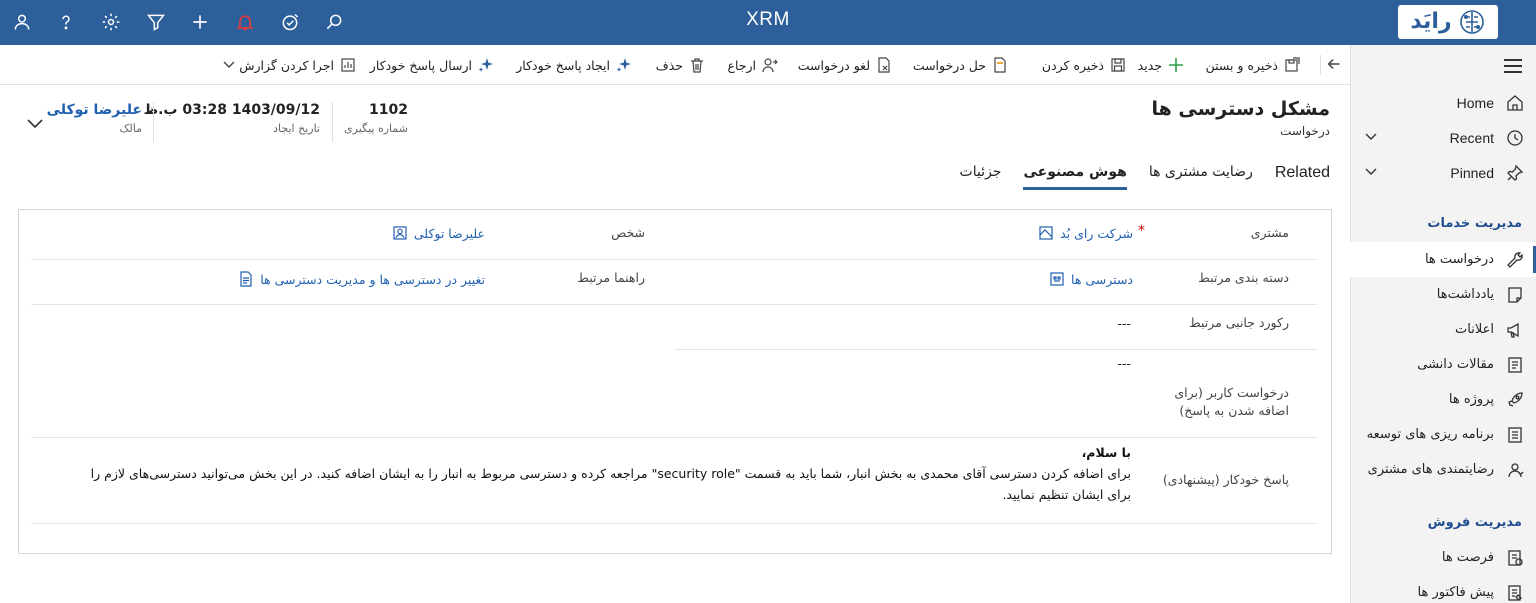 The height and width of the screenshot is (603, 1536). What do you see at coordinates (1075, 176) in the screenshot?
I see `tab-ai: هوش مصنوعی` at bounding box center [1075, 176].